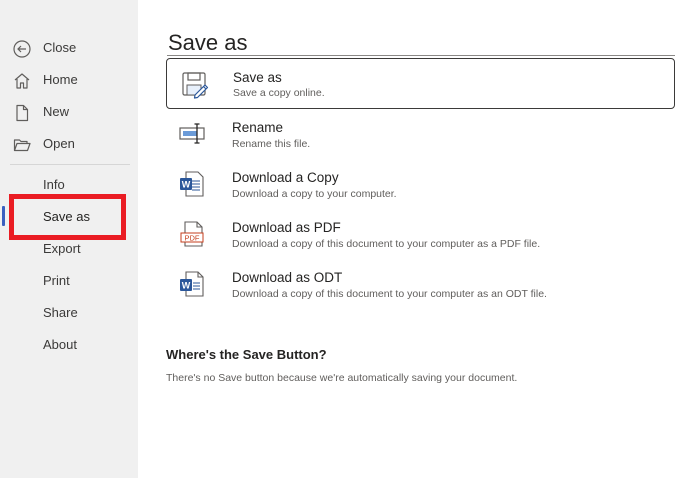 This screenshot has width=700, height=478. Describe the element at coordinates (193, 184) in the screenshot. I see `word-document-icon: W` at that location.